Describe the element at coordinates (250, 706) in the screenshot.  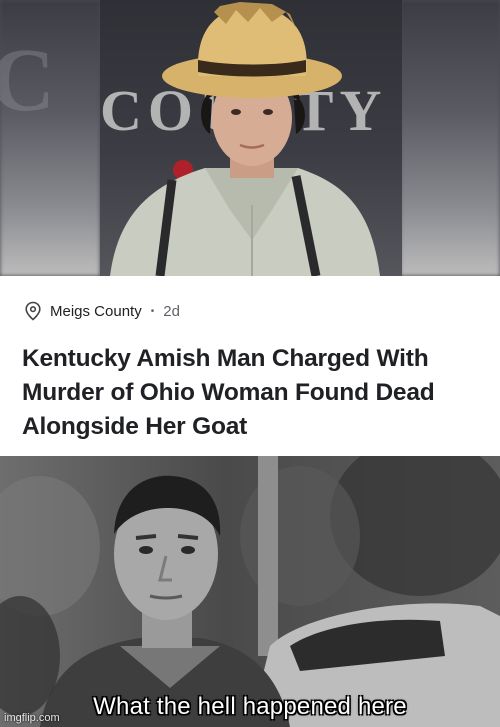
I see `meme-caption: What the hell happened here` at that location.